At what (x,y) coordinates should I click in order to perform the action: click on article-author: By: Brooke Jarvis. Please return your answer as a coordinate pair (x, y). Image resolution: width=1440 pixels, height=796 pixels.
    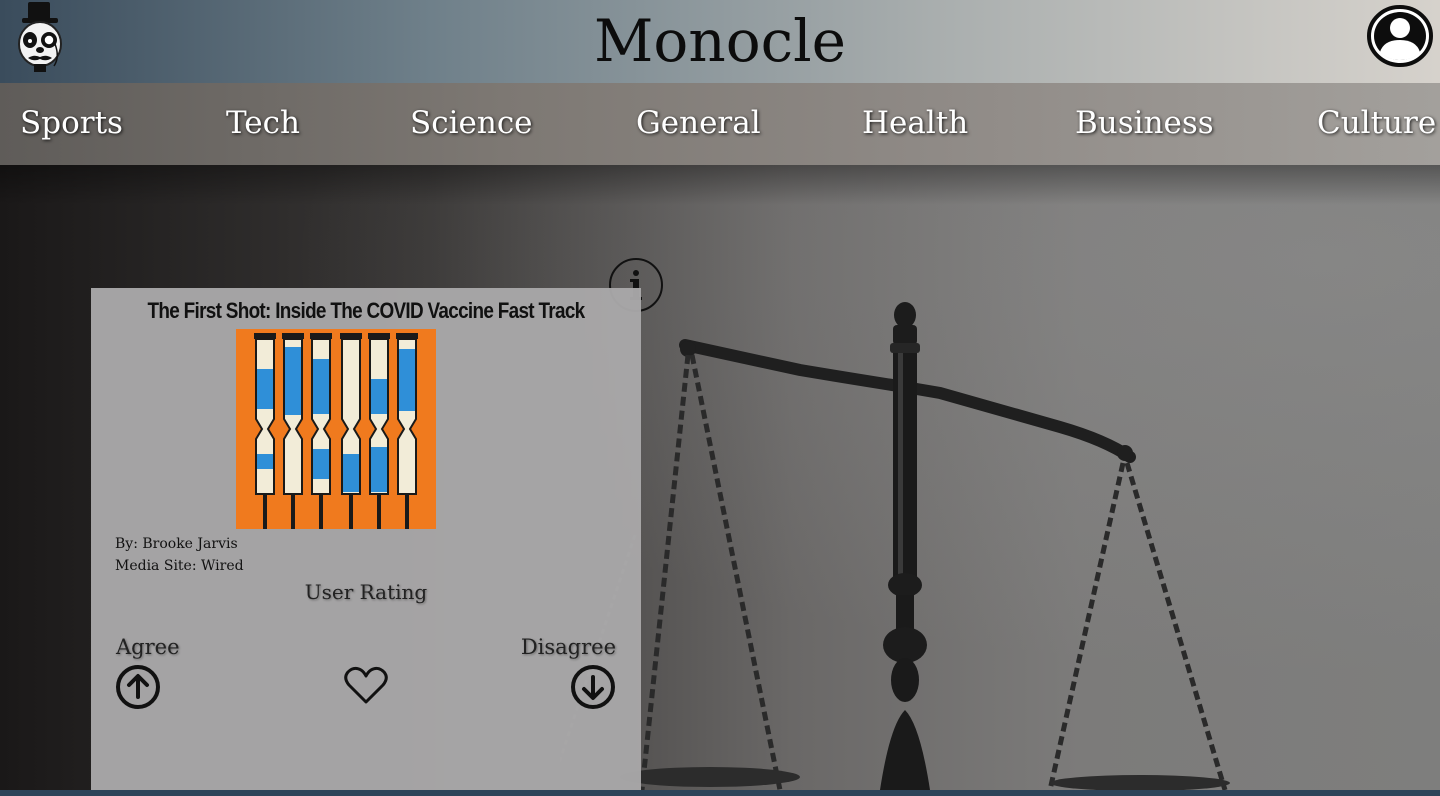
    Looking at the image, I should click on (176, 544).